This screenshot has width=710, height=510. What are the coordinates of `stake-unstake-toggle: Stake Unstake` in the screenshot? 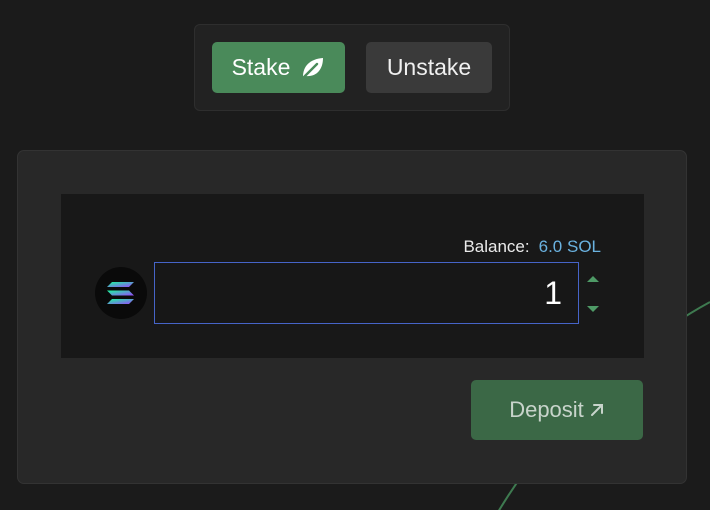 It's located at (352, 67).